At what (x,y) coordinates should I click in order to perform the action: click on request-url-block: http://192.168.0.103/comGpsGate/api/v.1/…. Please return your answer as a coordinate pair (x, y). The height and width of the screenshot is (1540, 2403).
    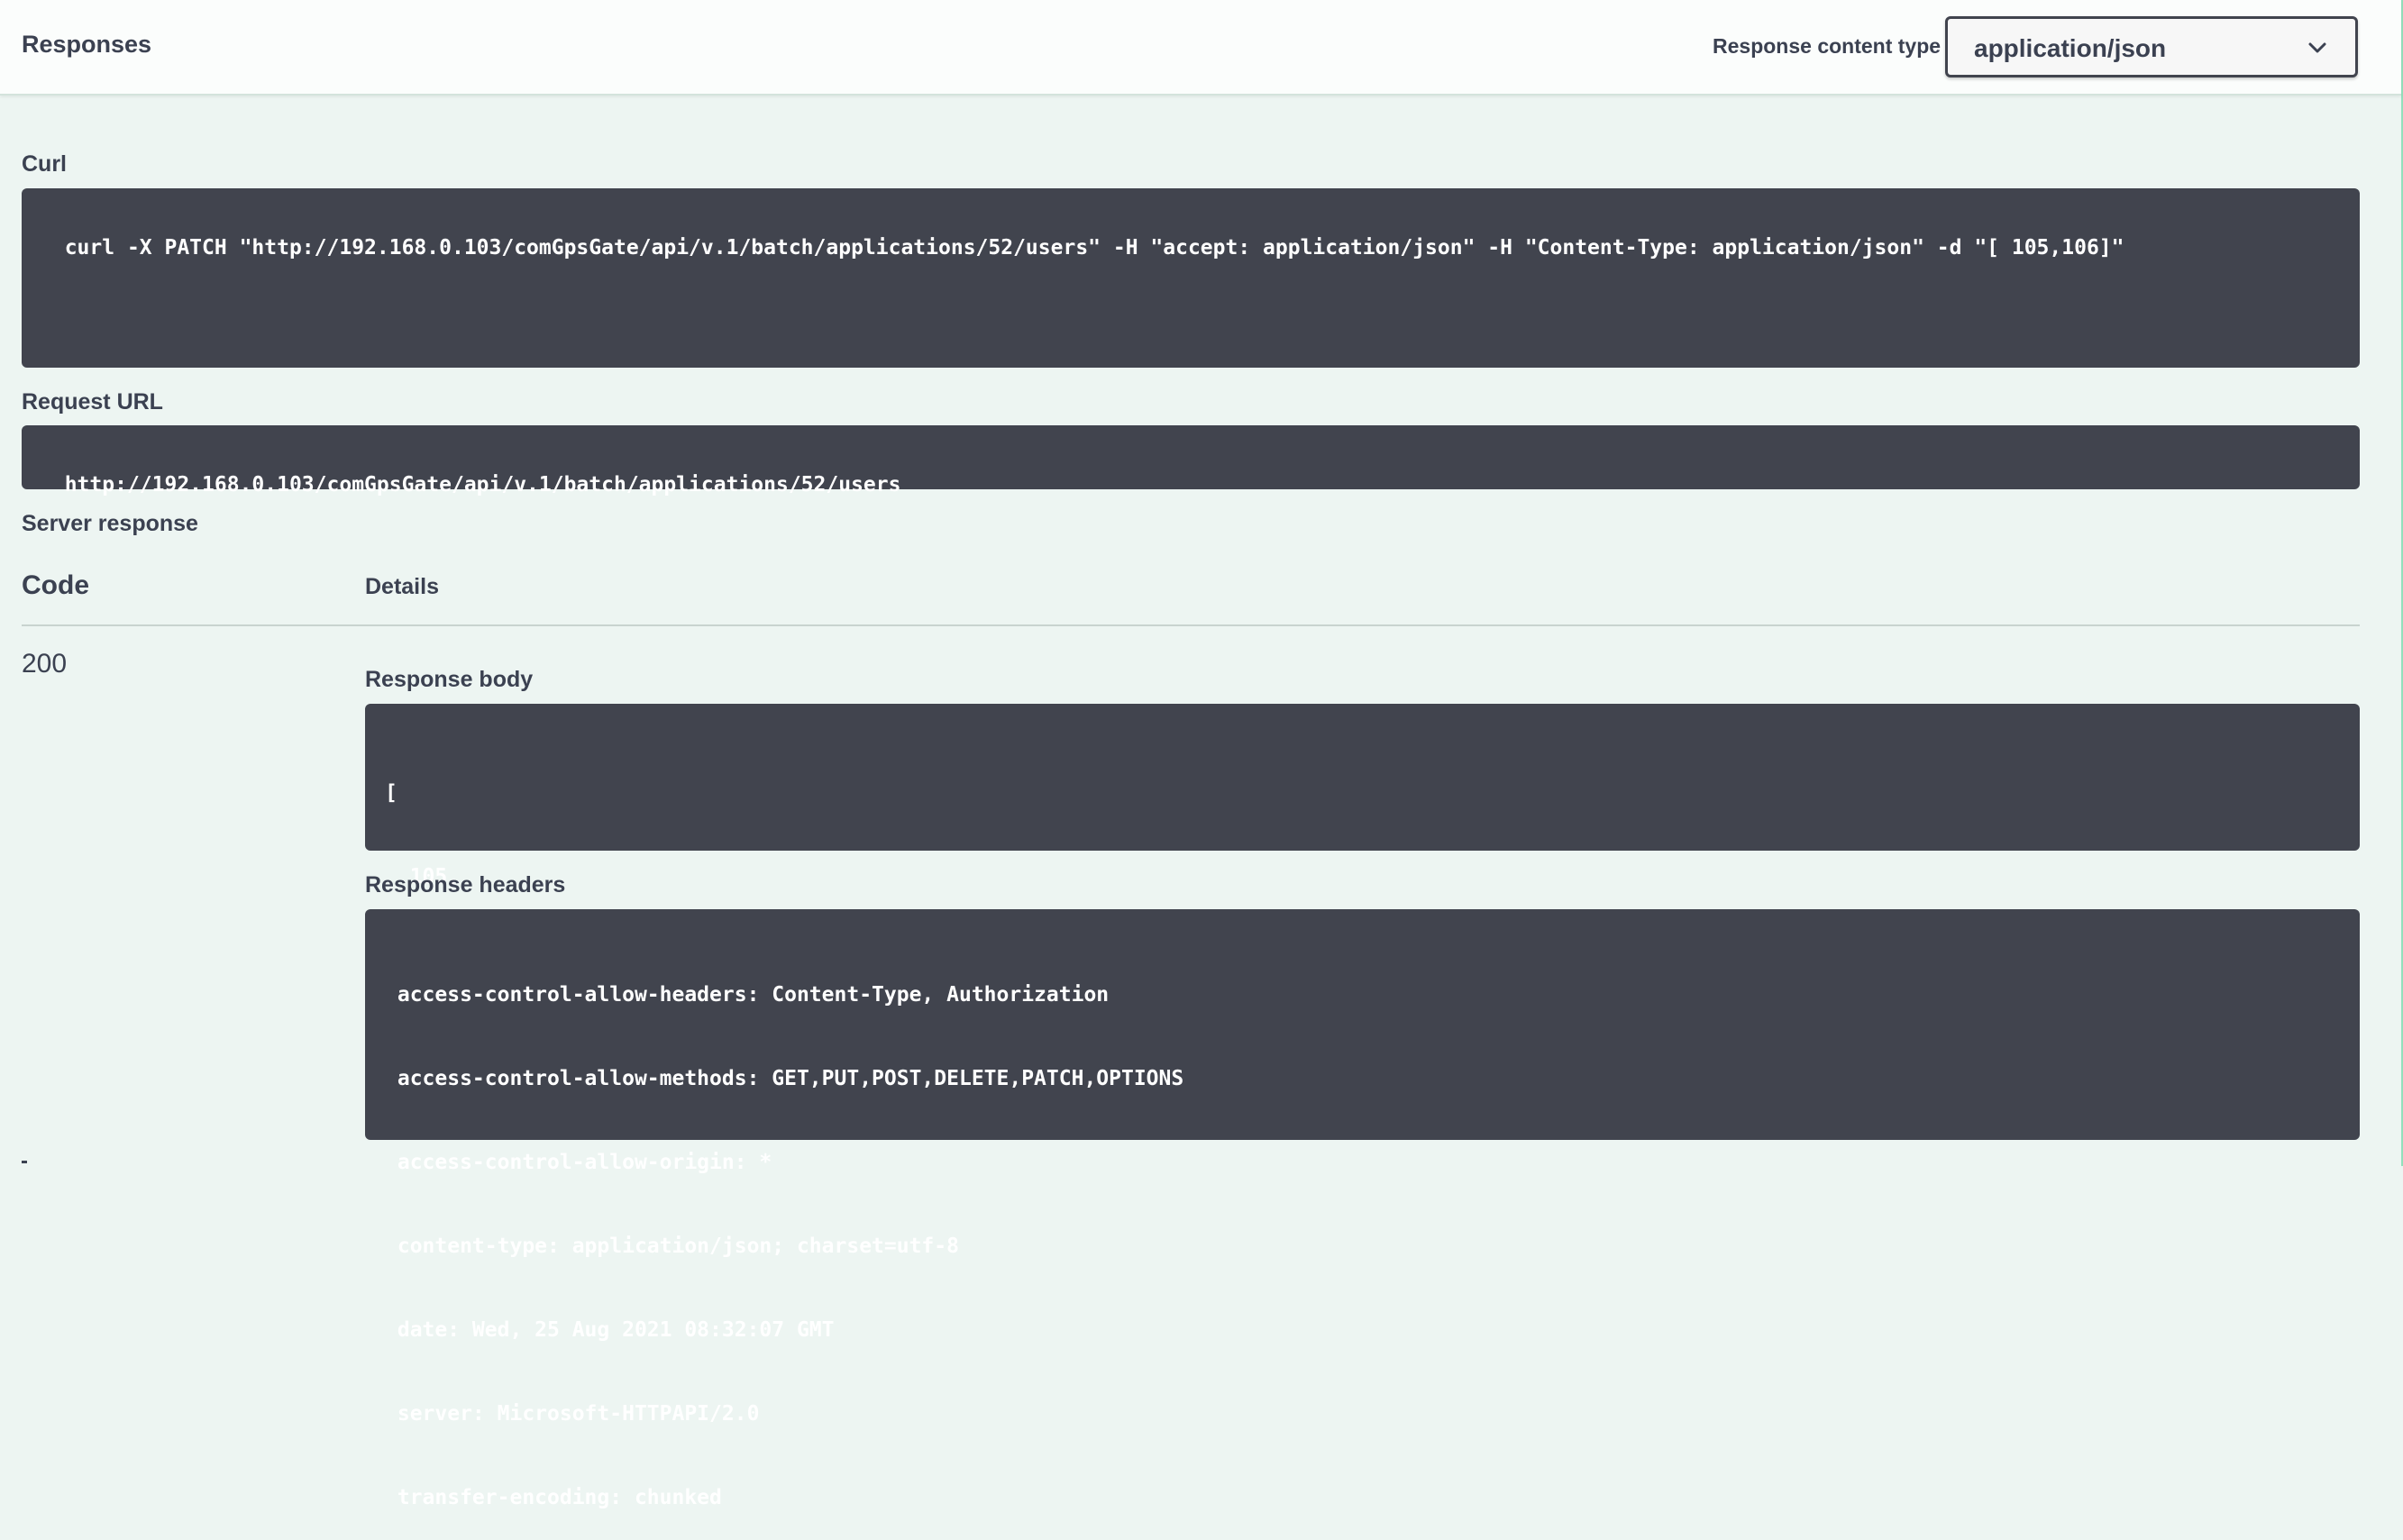
    Looking at the image, I should click on (1191, 461).